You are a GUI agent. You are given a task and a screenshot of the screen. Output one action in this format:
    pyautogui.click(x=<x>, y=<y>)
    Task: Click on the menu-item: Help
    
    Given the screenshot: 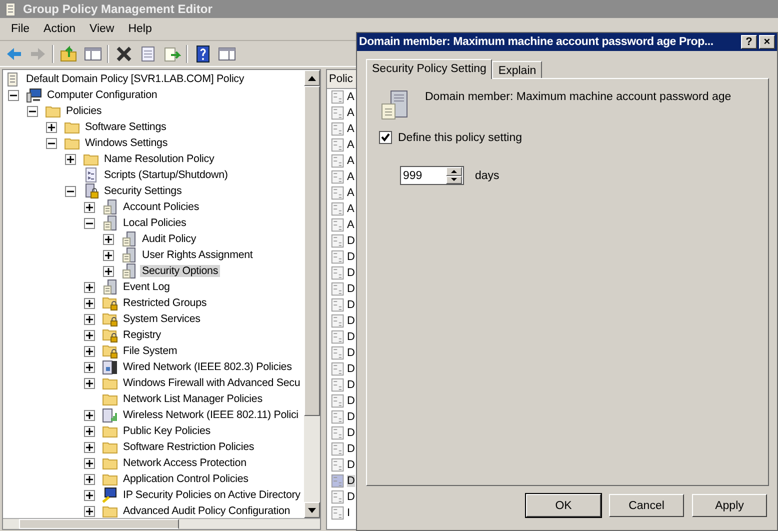 What is the action you would take?
    pyautogui.click(x=140, y=29)
    